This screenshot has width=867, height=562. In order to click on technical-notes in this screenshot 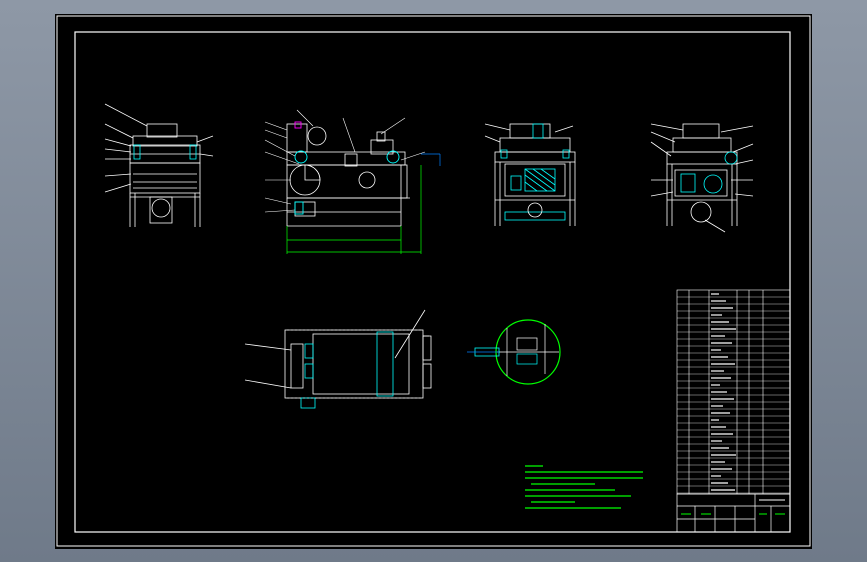, I will do `click(584, 487)`.